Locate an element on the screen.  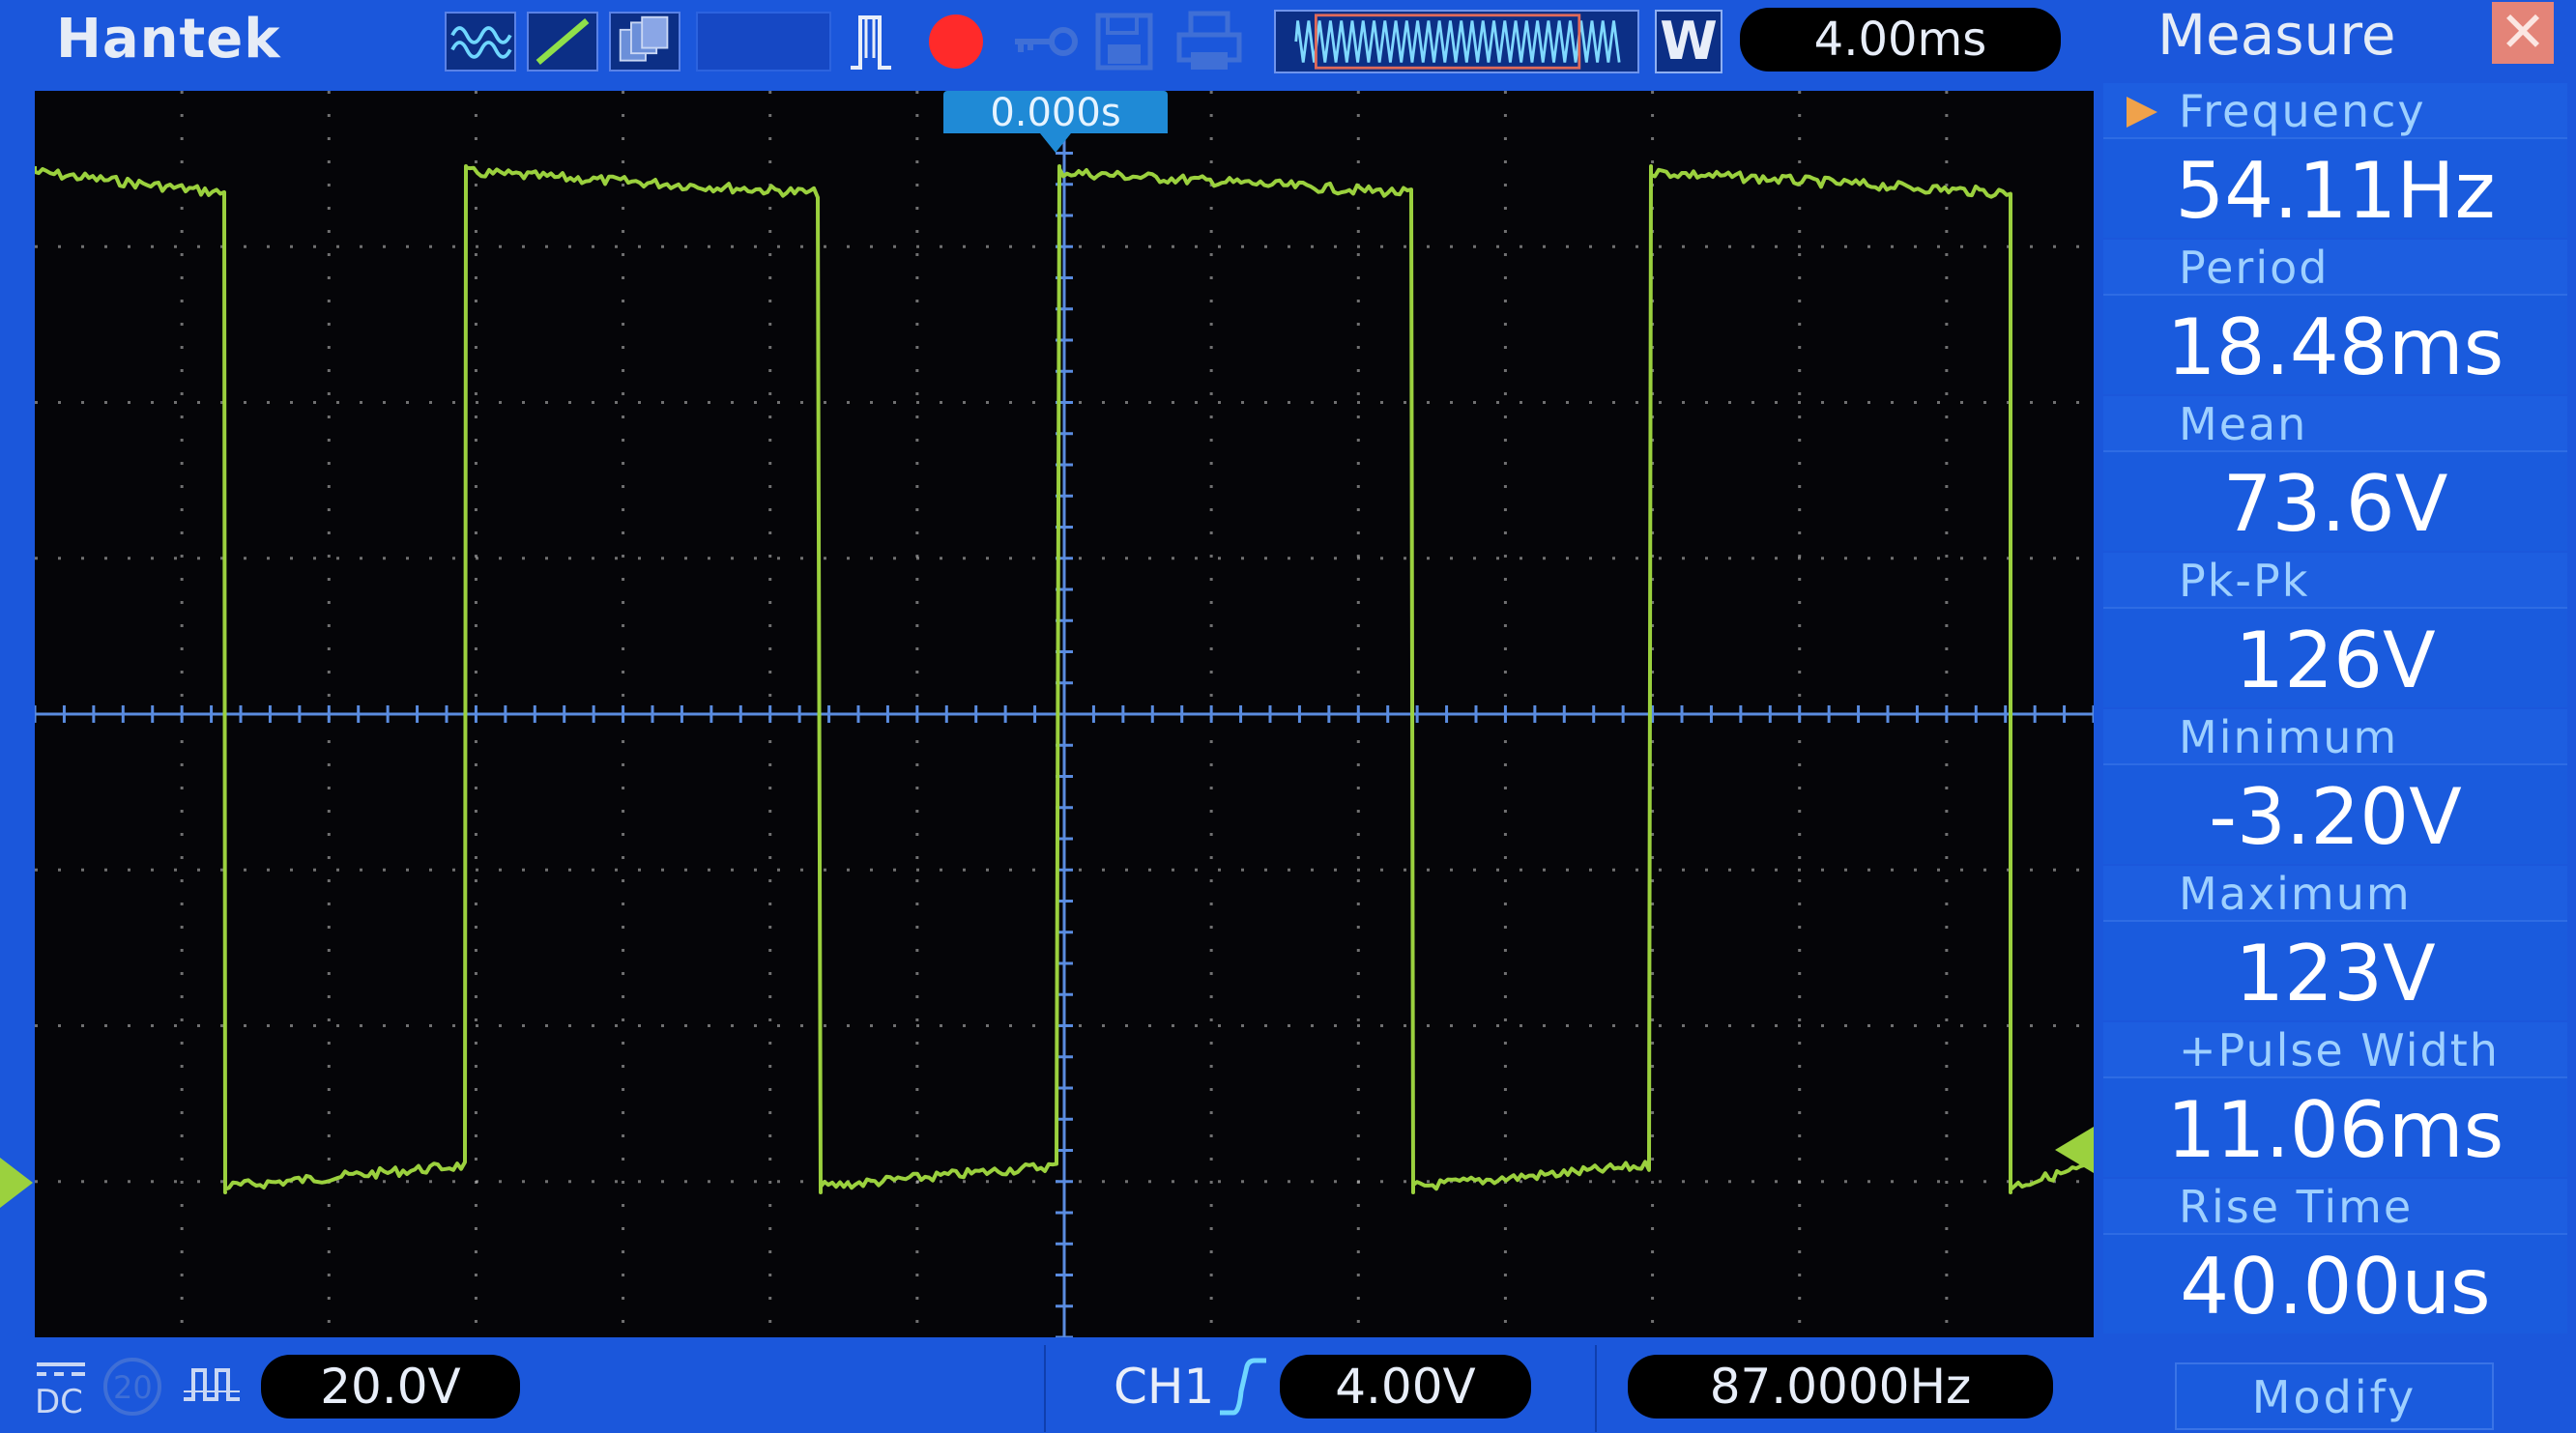
trigger-slope-icon is located at coordinates (562, 42).